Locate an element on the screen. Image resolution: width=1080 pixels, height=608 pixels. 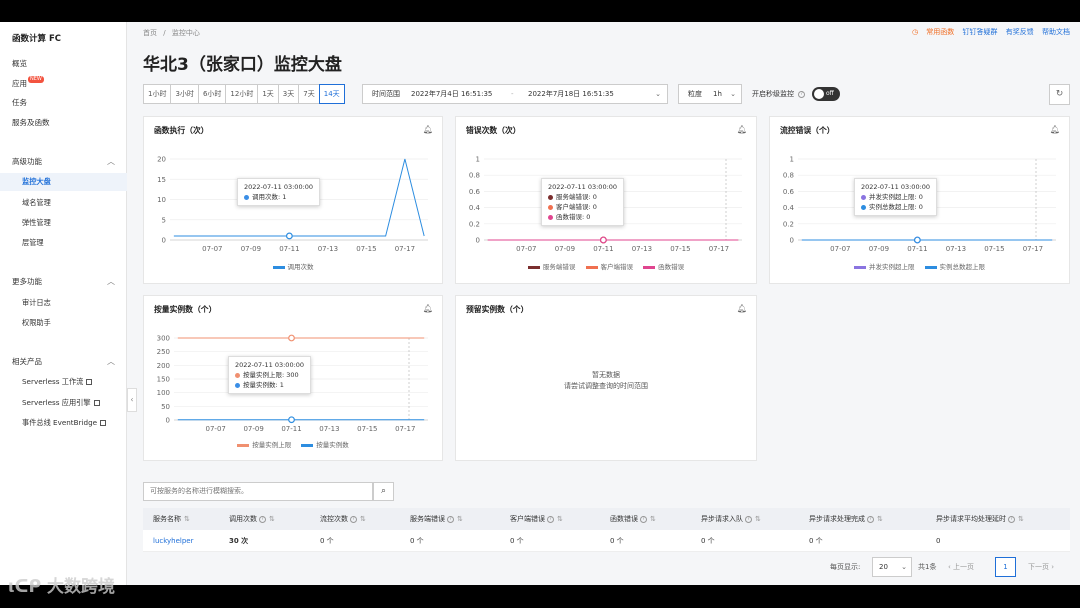
col-async-latency: 异步请求平均处理延时? ⇅ is located at coordinates (980, 519).